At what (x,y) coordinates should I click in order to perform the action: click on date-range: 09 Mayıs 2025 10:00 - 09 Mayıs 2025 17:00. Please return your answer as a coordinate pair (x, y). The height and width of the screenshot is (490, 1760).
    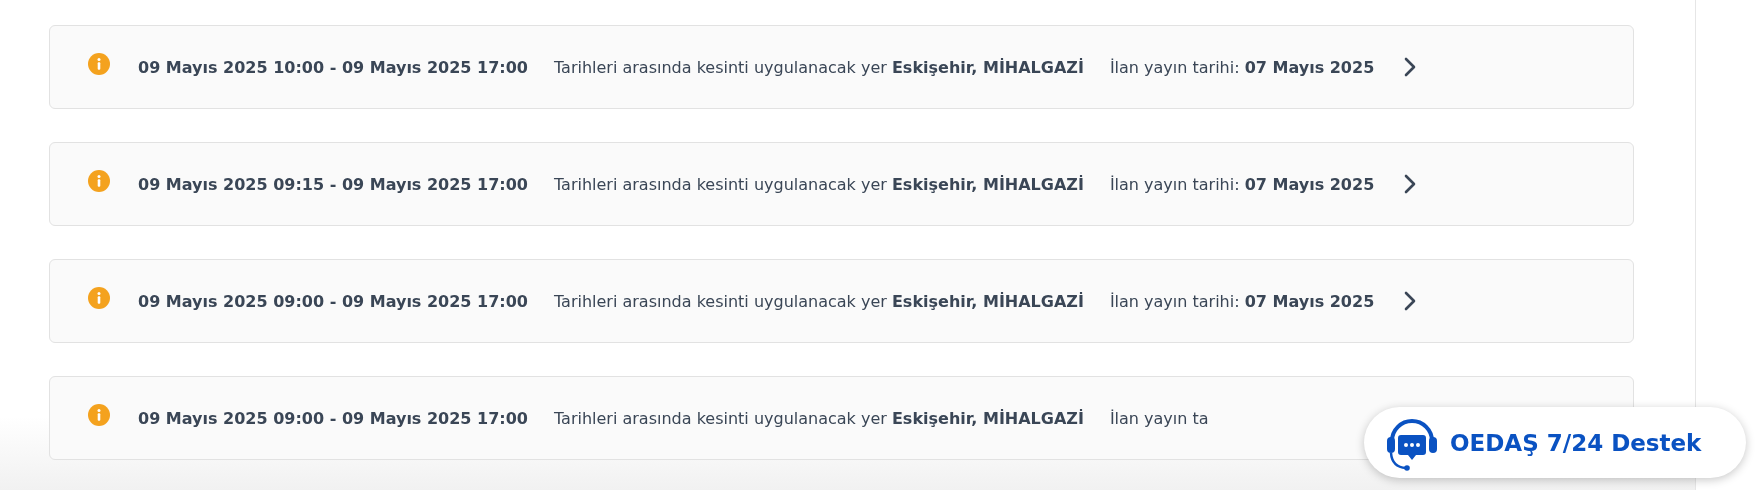
    Looking at the image, I should click on (333, 67).